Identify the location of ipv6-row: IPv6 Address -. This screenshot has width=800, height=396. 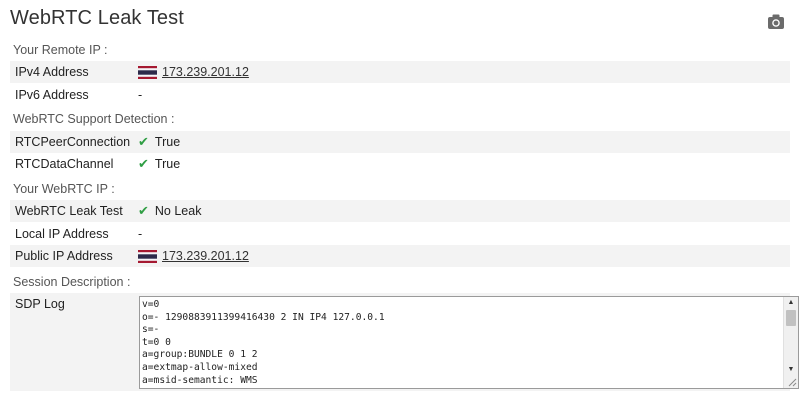
(400, 95).